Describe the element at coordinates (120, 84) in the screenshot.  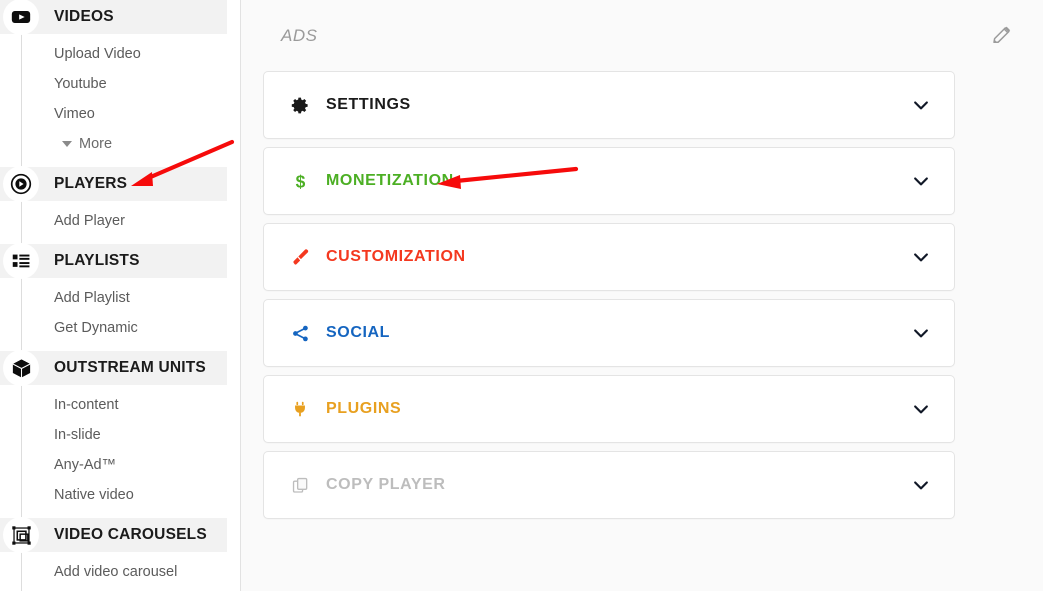
I see `sidebar-subitem-youtube: Youtube` at that location.